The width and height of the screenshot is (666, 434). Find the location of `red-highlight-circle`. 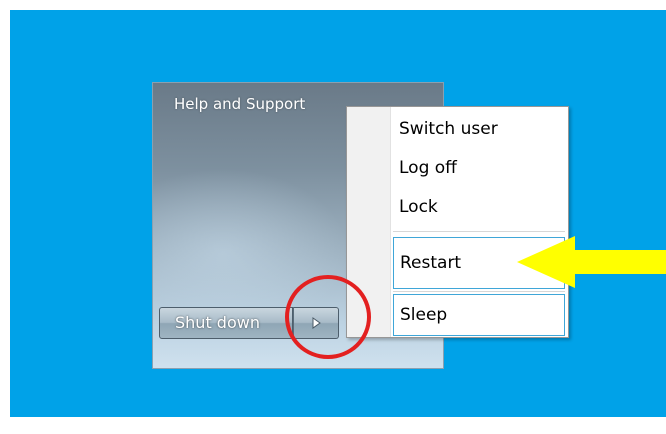

red-highlight-circle is located at coordinates (328, 317).